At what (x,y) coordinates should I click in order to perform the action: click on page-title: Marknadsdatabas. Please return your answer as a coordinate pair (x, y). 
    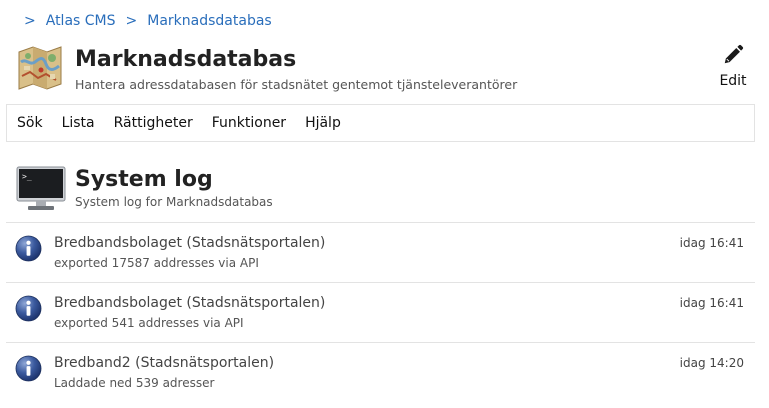
    Looking at the image, I should click on (186, 59).